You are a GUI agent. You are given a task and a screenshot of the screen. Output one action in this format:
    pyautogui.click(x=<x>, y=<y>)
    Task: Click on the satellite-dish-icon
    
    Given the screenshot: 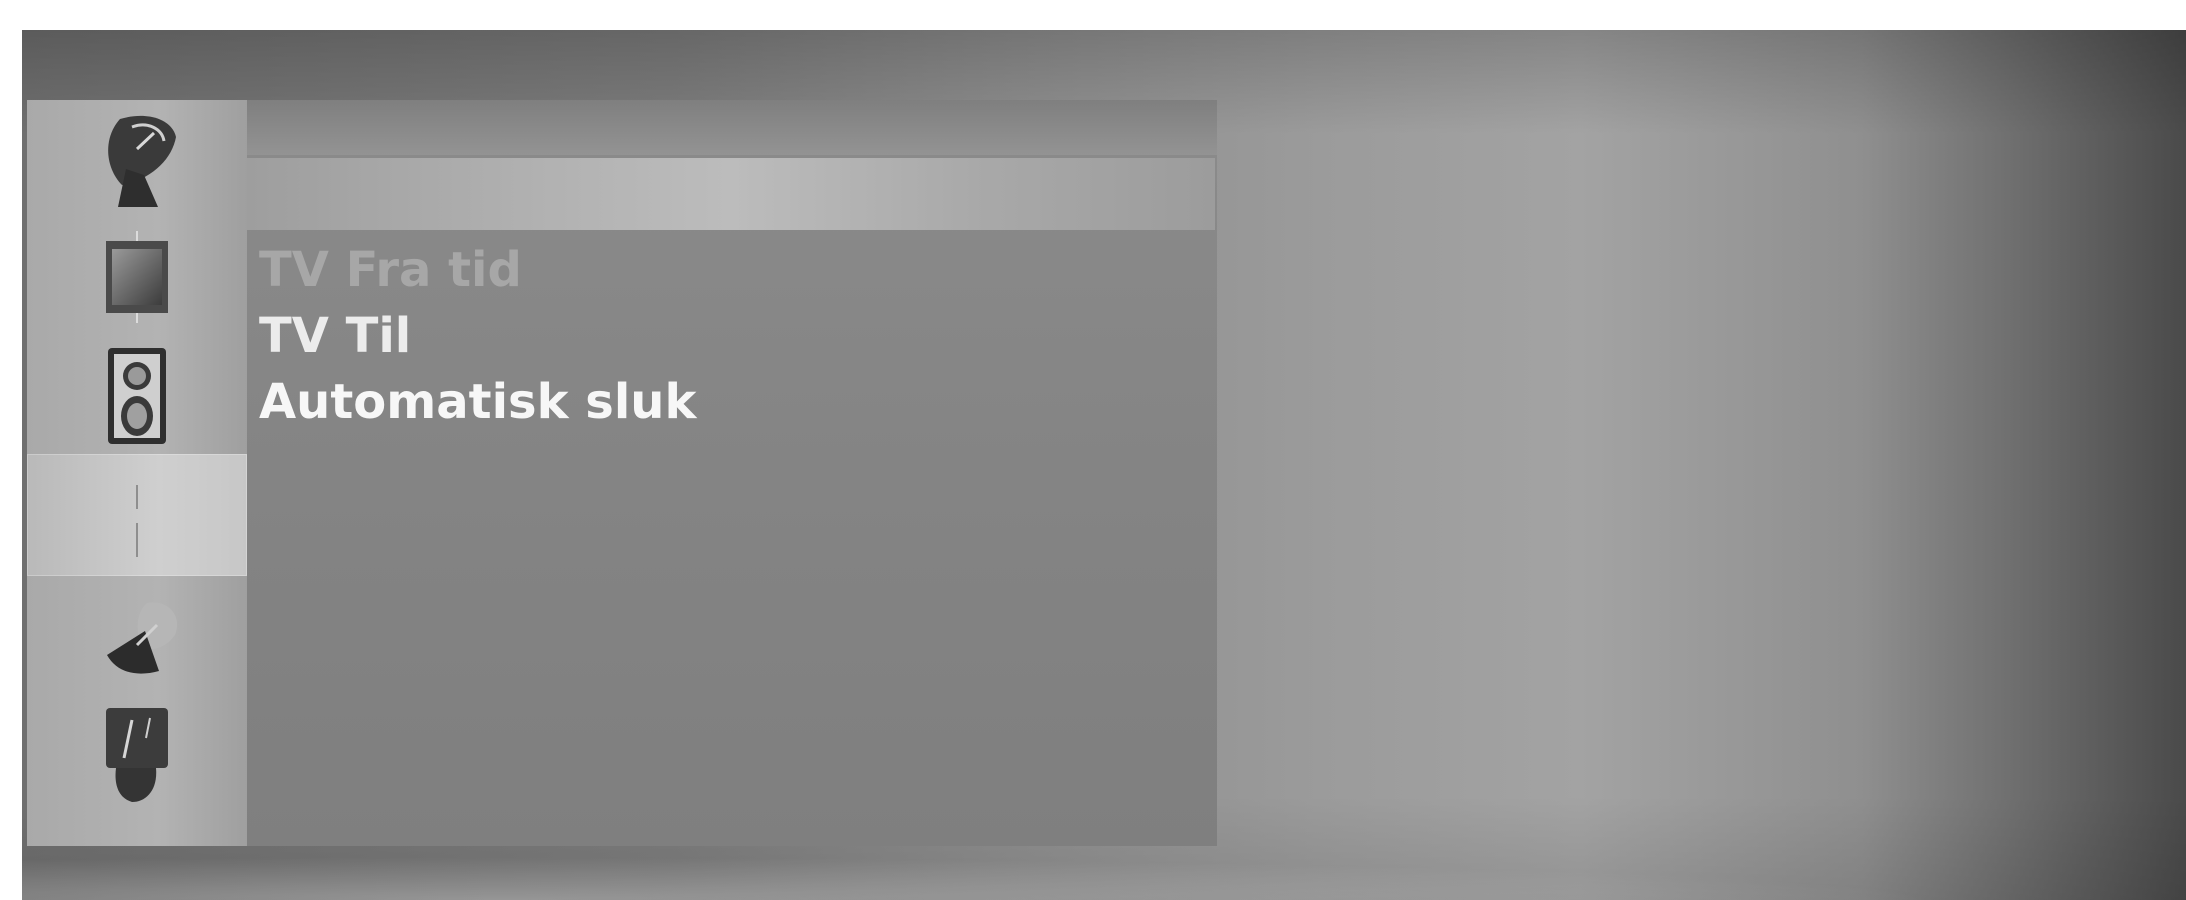 What is the action you would take?
    pyautogui.click(x=137, y=159)
    